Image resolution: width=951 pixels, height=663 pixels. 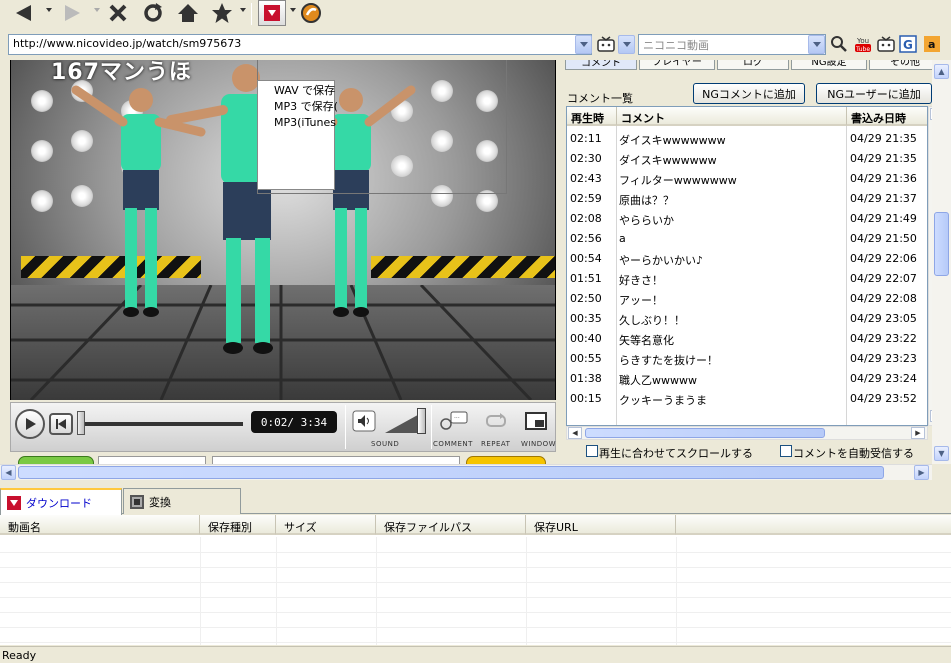 What do you see at coordinates (182, 501) in the screenshot?
I see `tab-convert: 変換` at bounding box center [182, 501].